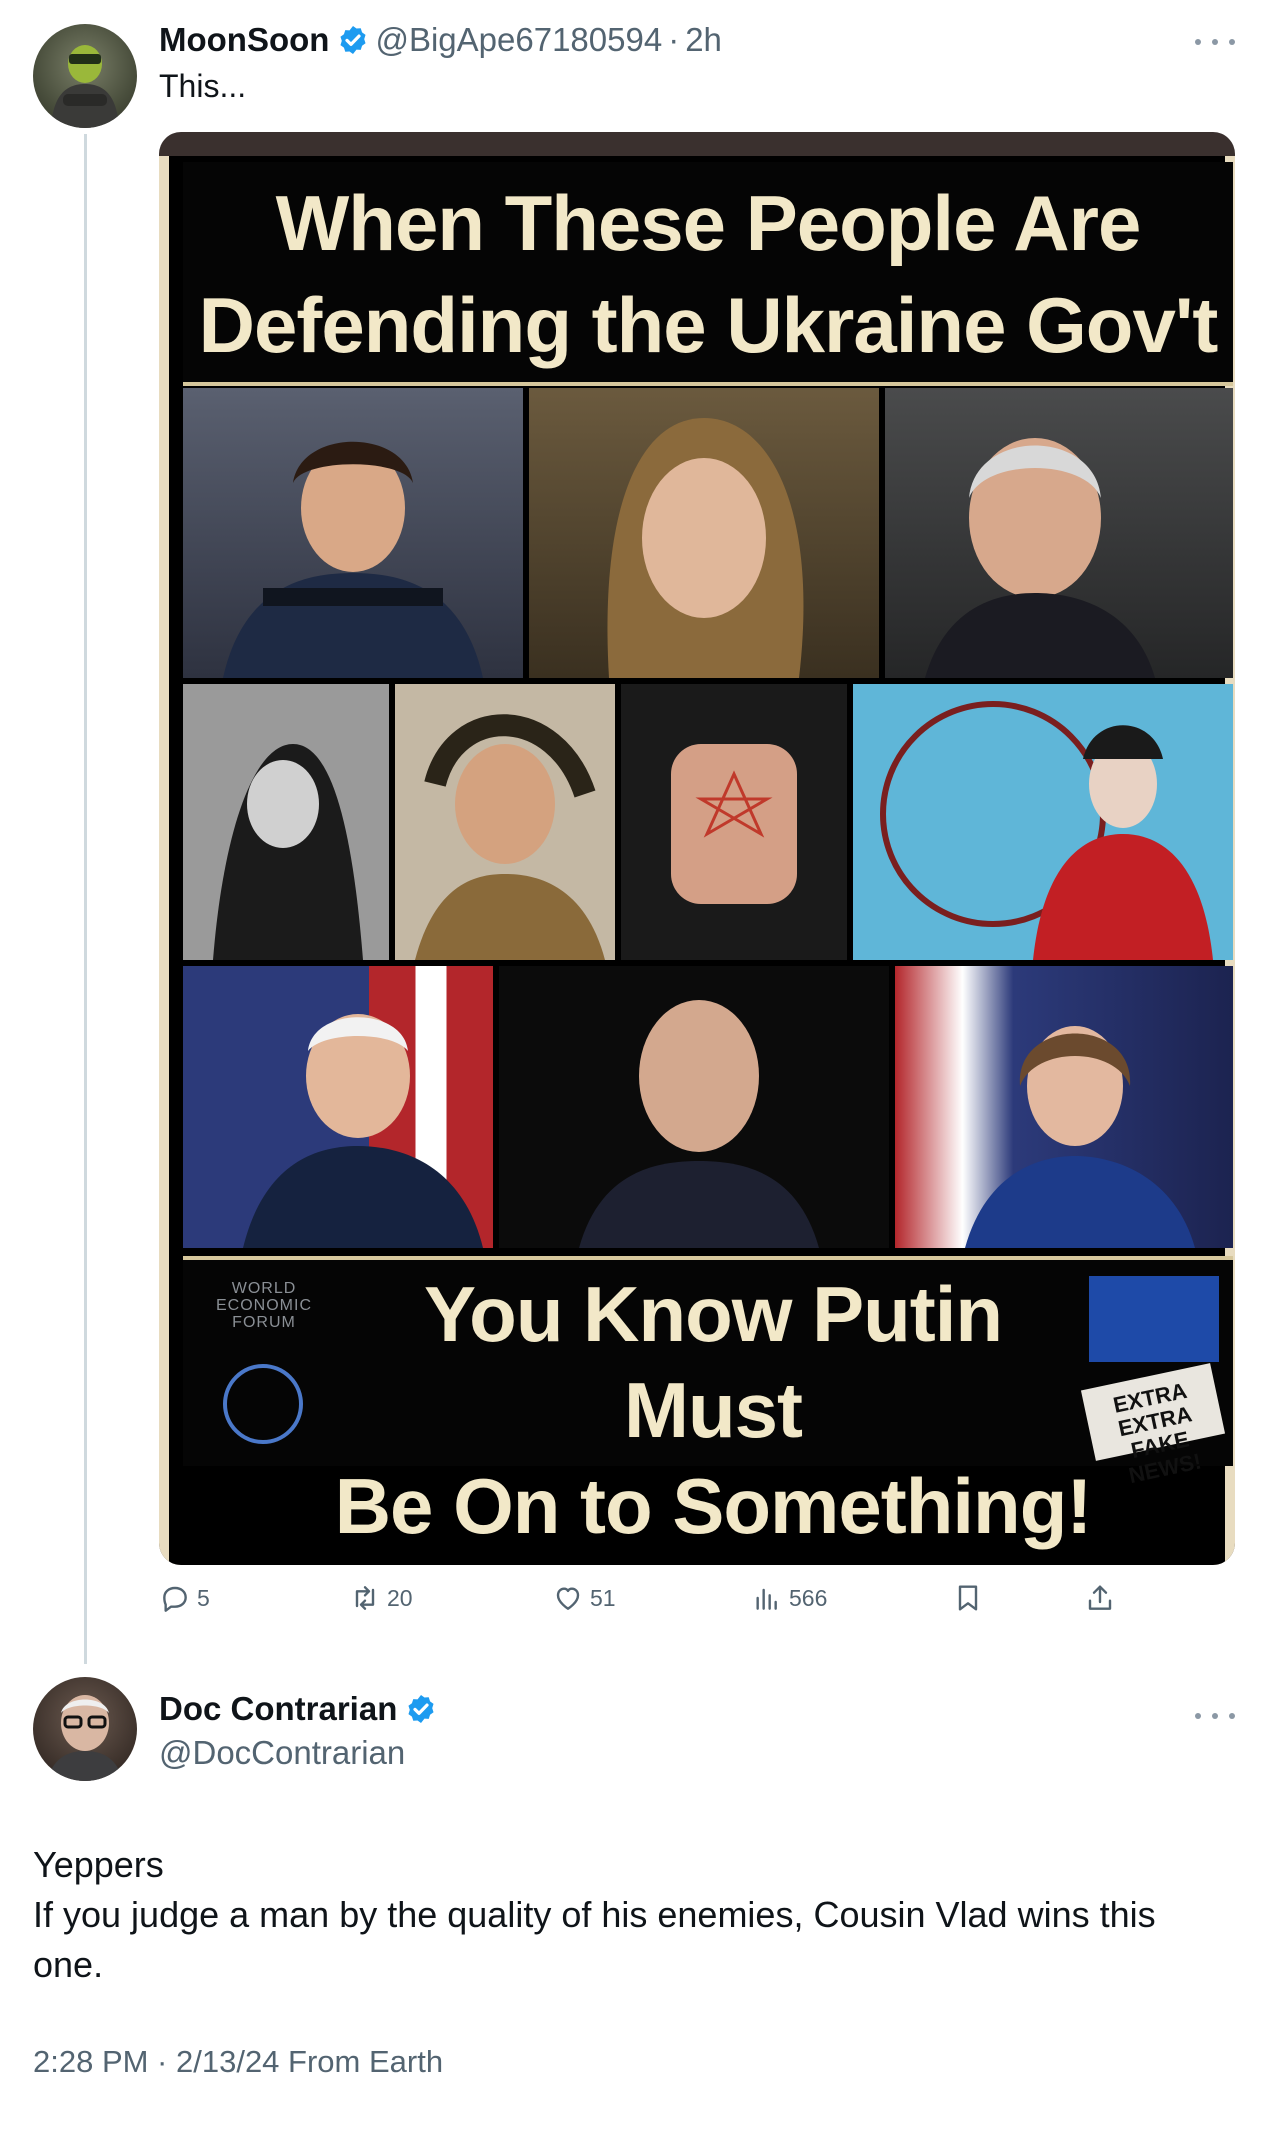 The image size is (1279, 2145). What do you see at coordinates (708, 223) in the screenshot?
I see `meme-title-line-1: When These People Are` at bounding box center [708, 223].